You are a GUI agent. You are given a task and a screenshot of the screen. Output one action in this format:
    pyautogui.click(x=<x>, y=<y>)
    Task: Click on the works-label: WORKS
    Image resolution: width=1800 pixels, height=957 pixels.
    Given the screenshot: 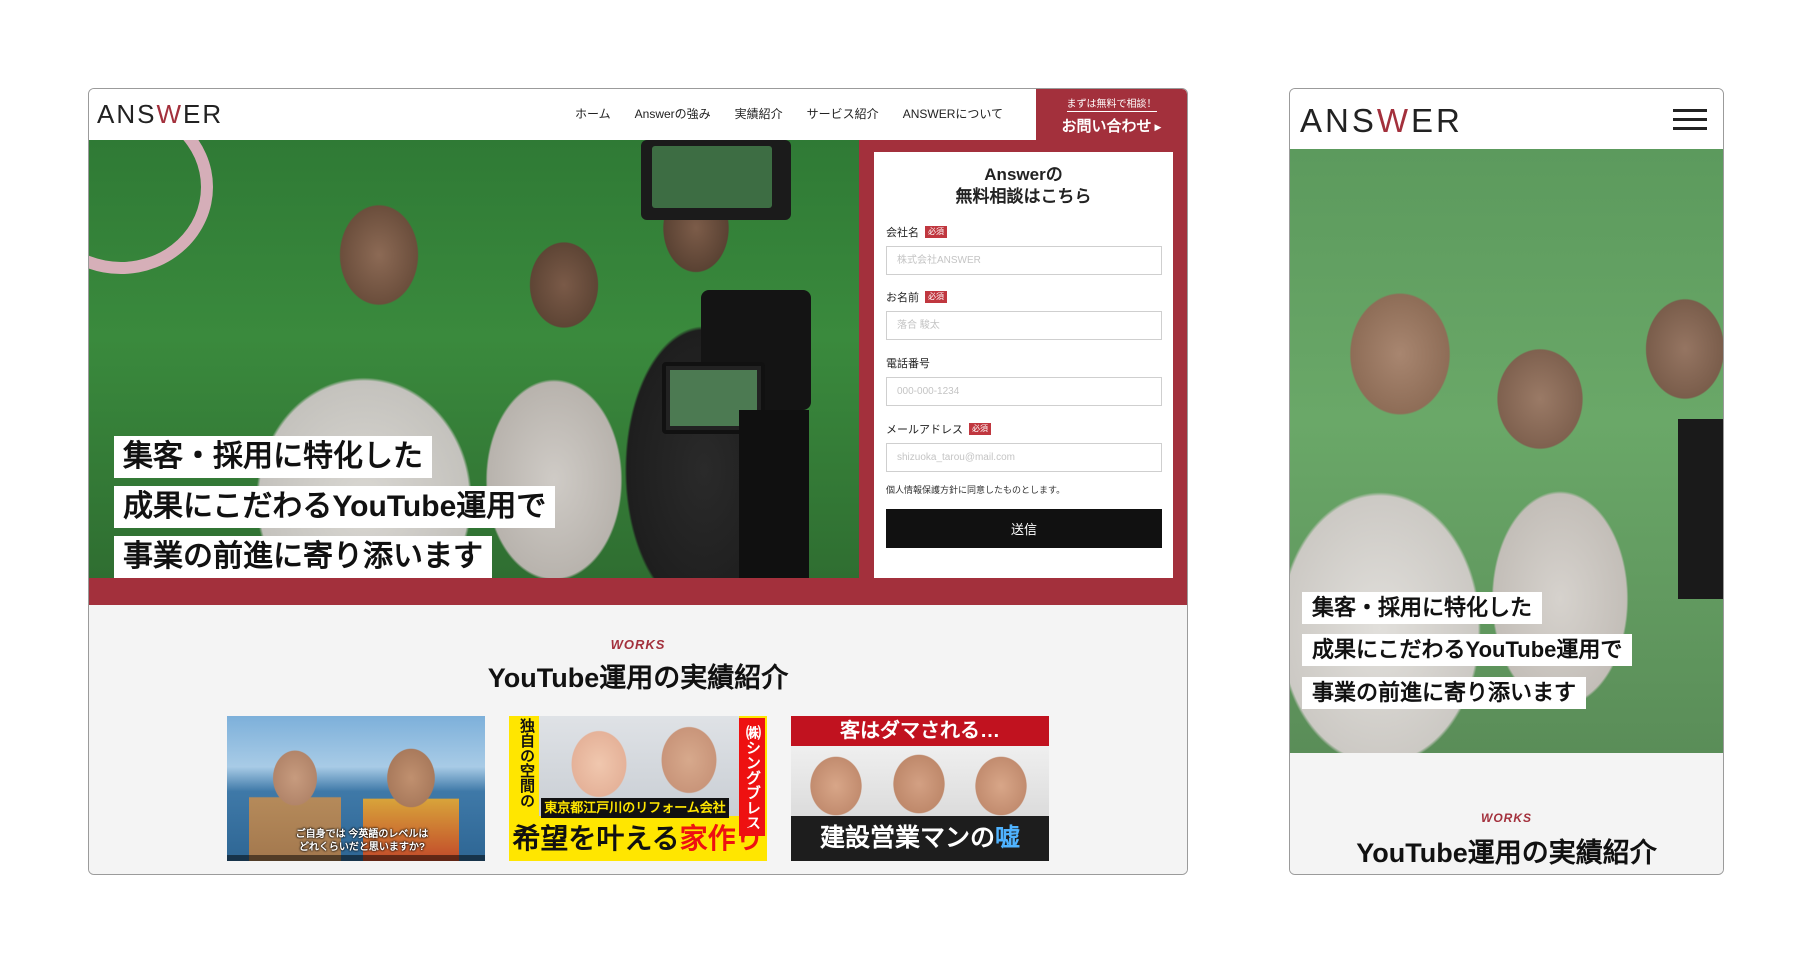 What is the action you would take?
    pyautogui.click(x=638, y=644)
    